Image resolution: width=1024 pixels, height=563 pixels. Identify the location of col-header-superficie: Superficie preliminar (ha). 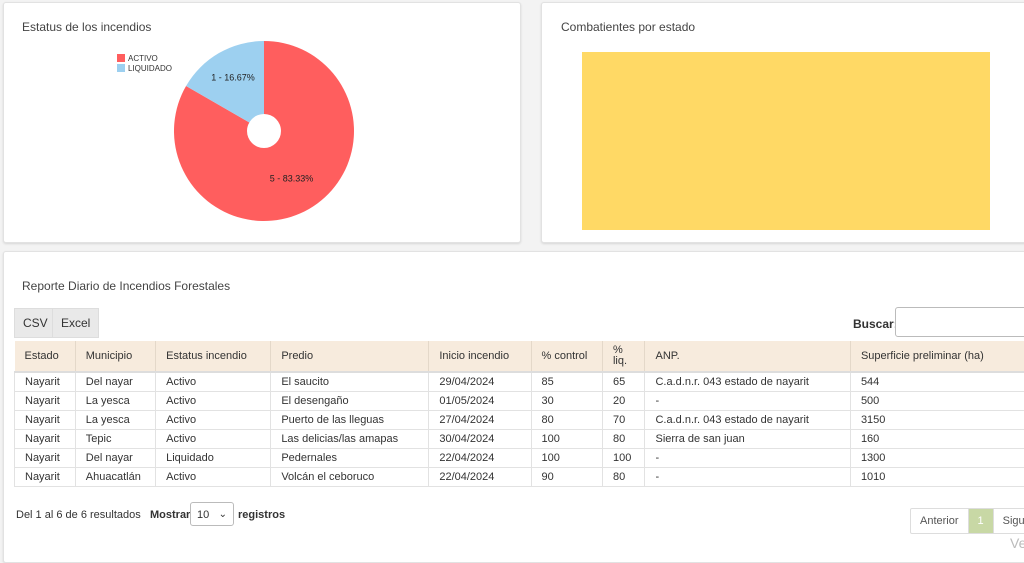
(937, 356).